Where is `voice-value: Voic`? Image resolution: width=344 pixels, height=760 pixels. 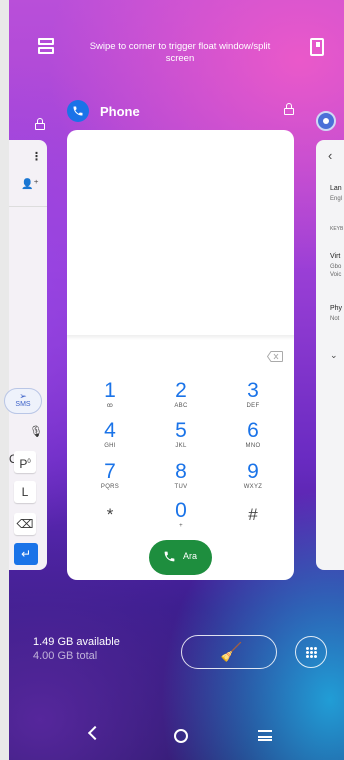 voice-value: Voic is located at coordinates (336, 275).